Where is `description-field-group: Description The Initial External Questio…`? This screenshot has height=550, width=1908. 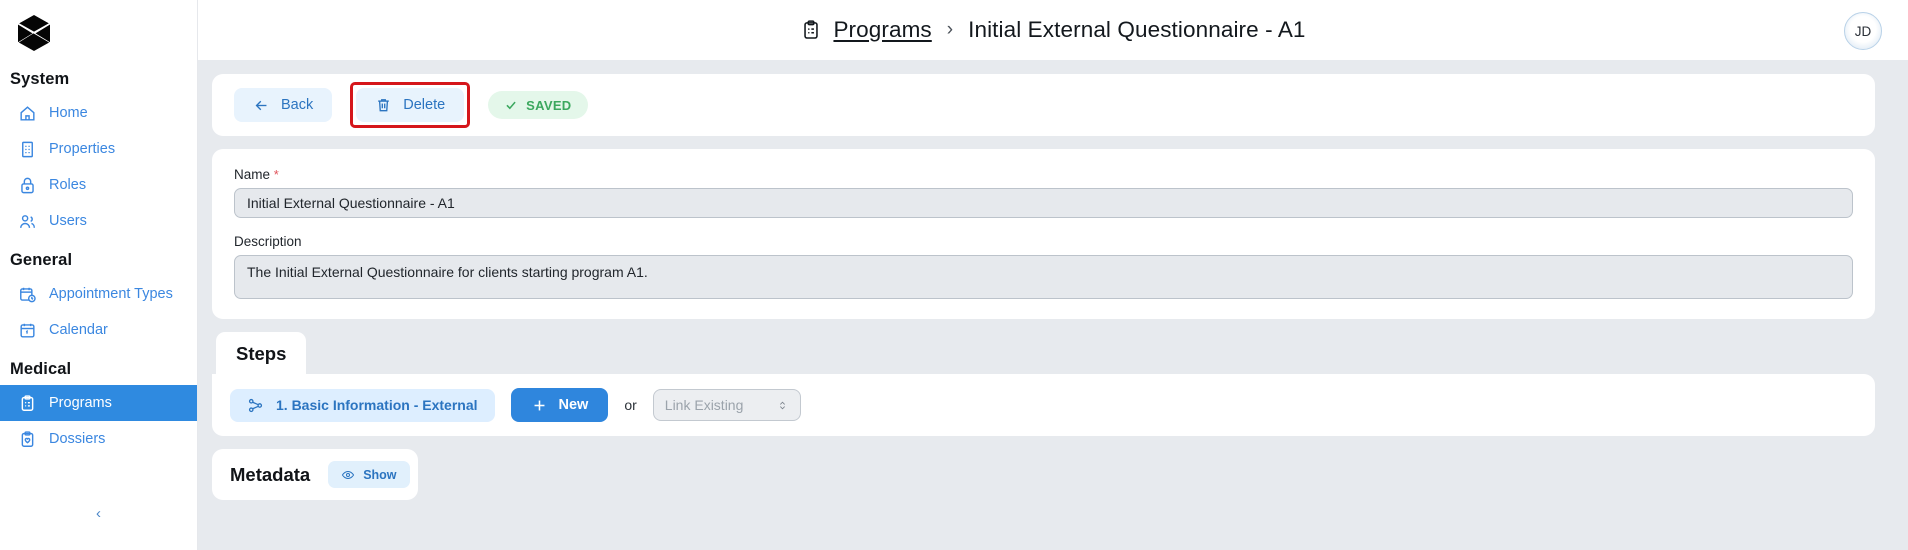 description-field-group: Description The Initial External Questio… is located at coordinates (1043, 264).